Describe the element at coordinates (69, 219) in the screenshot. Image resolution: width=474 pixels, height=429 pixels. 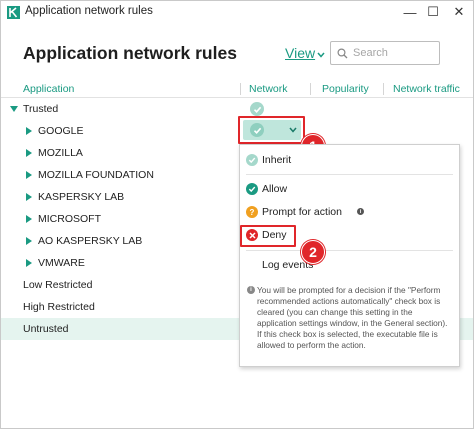
I see `app-label: MICROSOFT` at that location.